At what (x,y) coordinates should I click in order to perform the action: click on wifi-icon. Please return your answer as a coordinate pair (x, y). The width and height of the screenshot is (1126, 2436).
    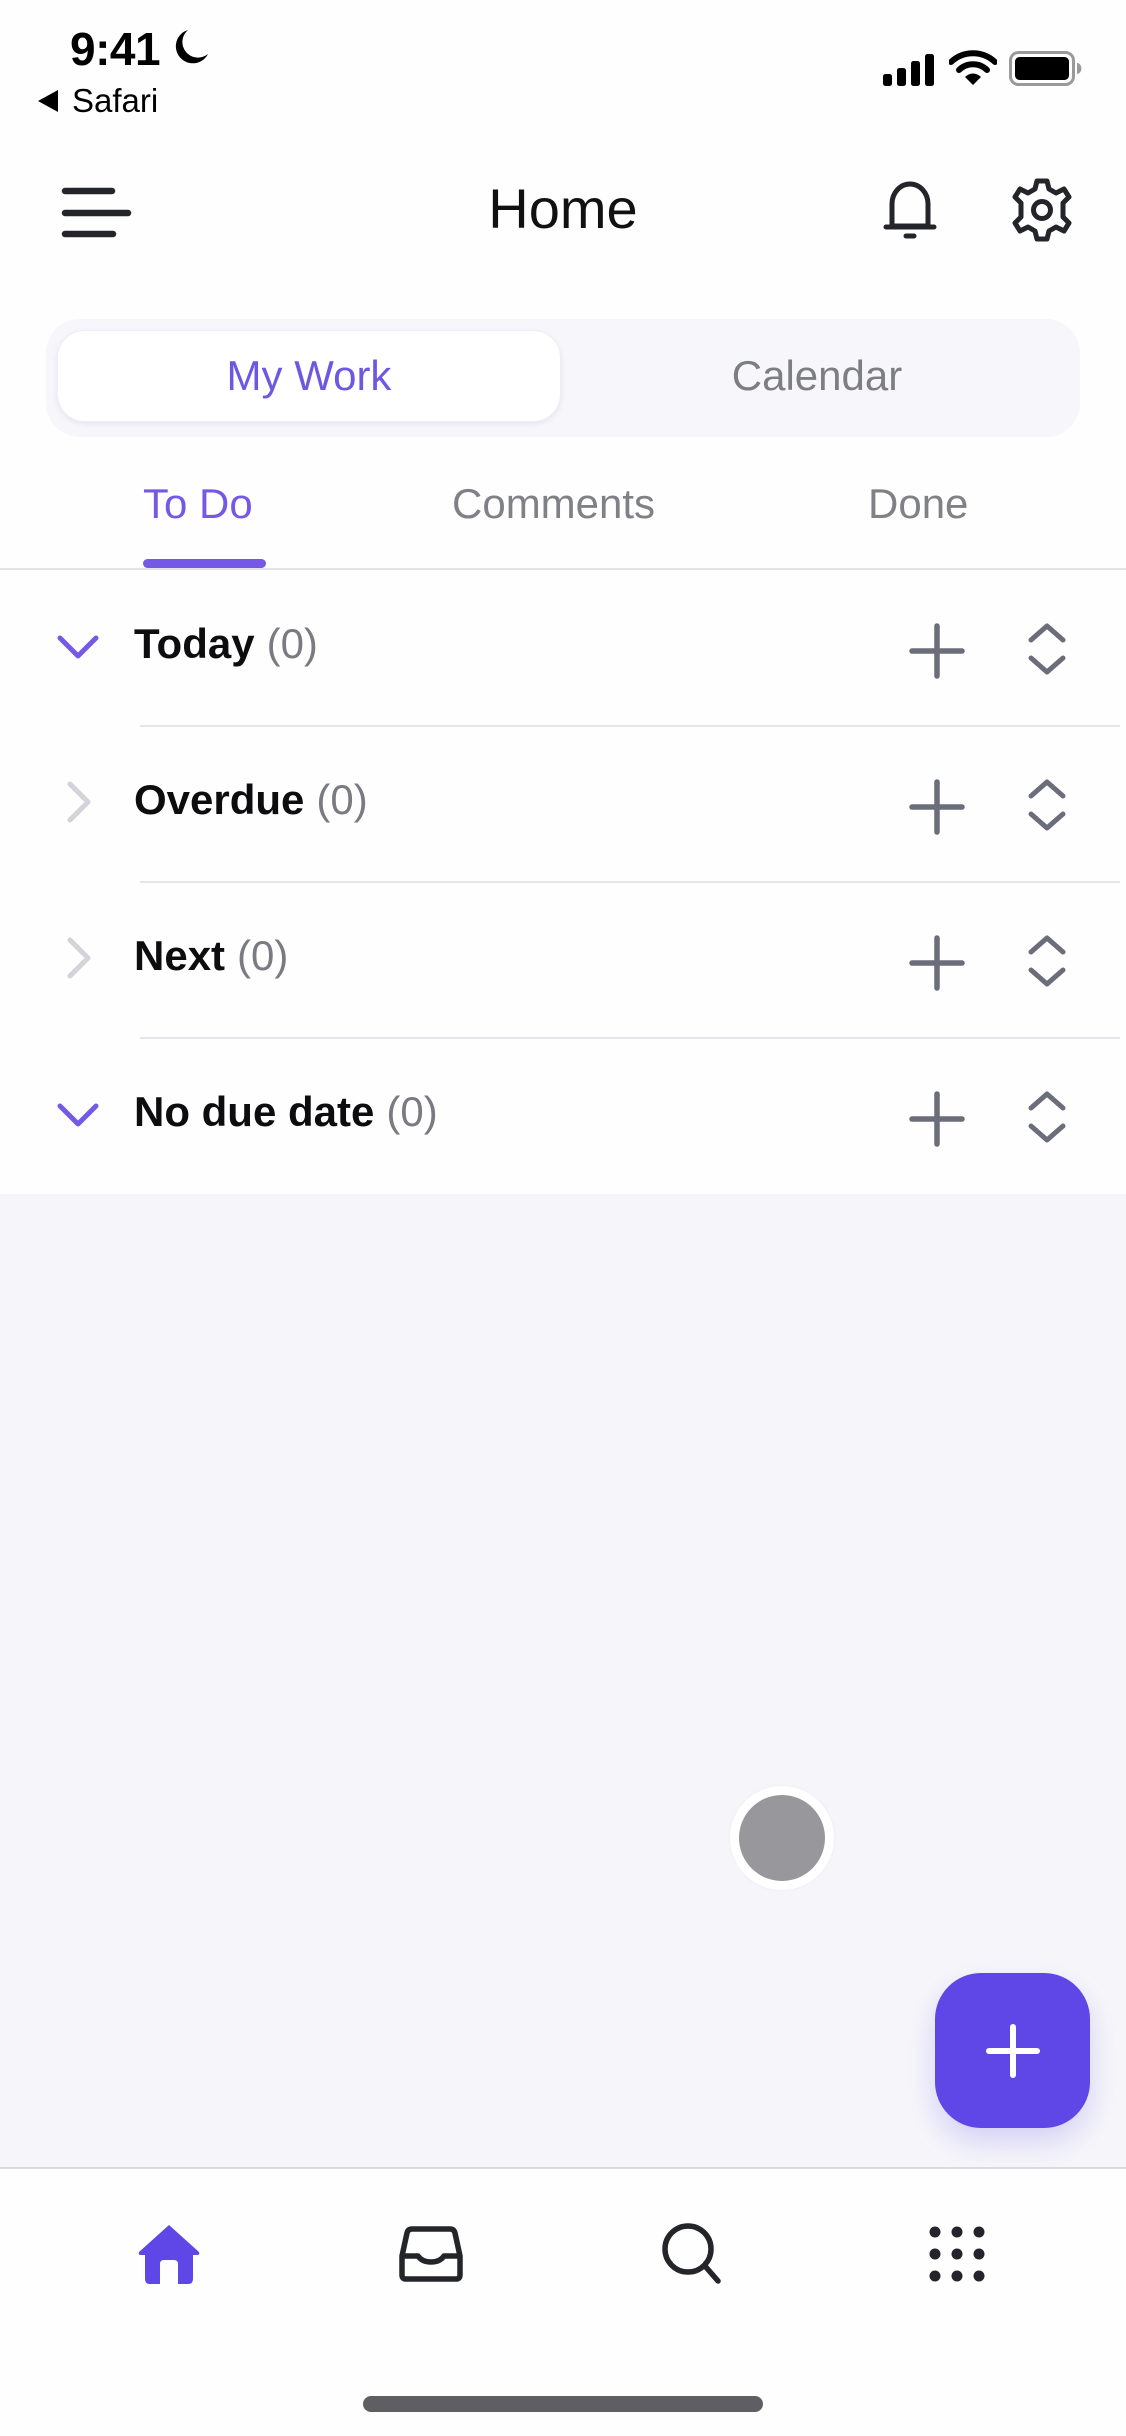
    Looking at the image, I should click on (973, 67).